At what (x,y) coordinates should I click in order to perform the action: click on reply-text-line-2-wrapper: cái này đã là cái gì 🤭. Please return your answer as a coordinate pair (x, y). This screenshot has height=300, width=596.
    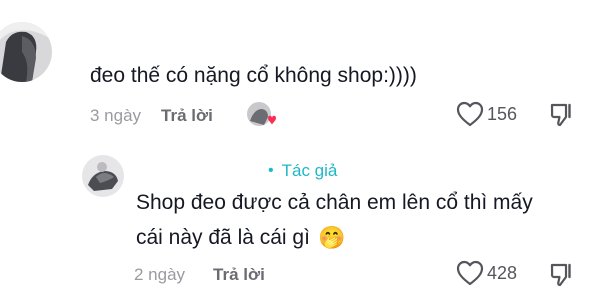
    Looking at the image, I should click on (240, 237).